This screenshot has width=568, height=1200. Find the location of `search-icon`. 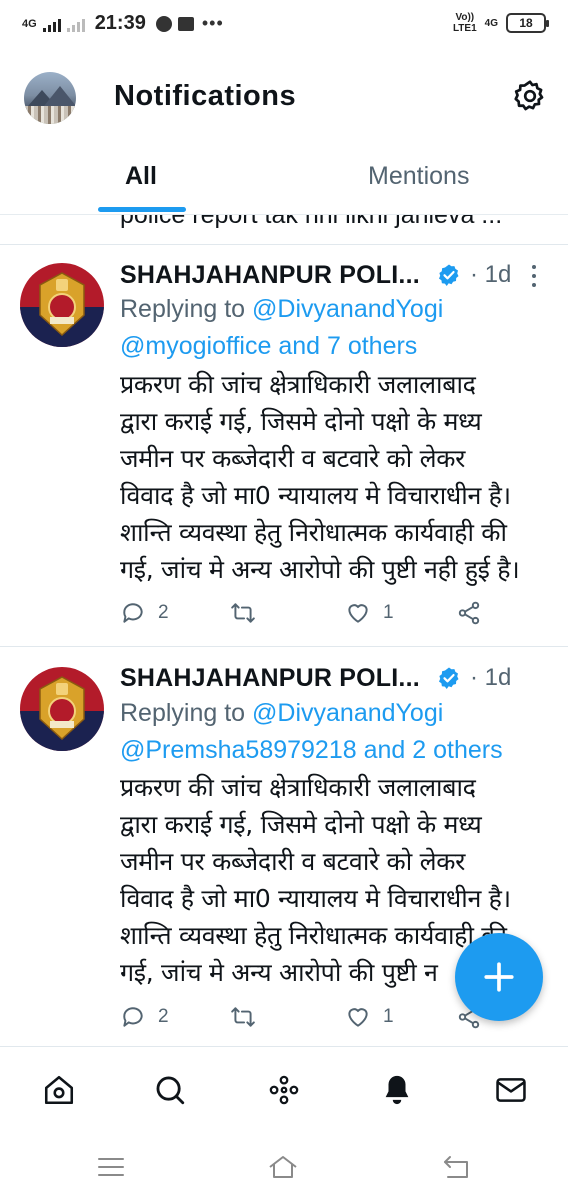

search-icon is located at coordinates (170, 1090).